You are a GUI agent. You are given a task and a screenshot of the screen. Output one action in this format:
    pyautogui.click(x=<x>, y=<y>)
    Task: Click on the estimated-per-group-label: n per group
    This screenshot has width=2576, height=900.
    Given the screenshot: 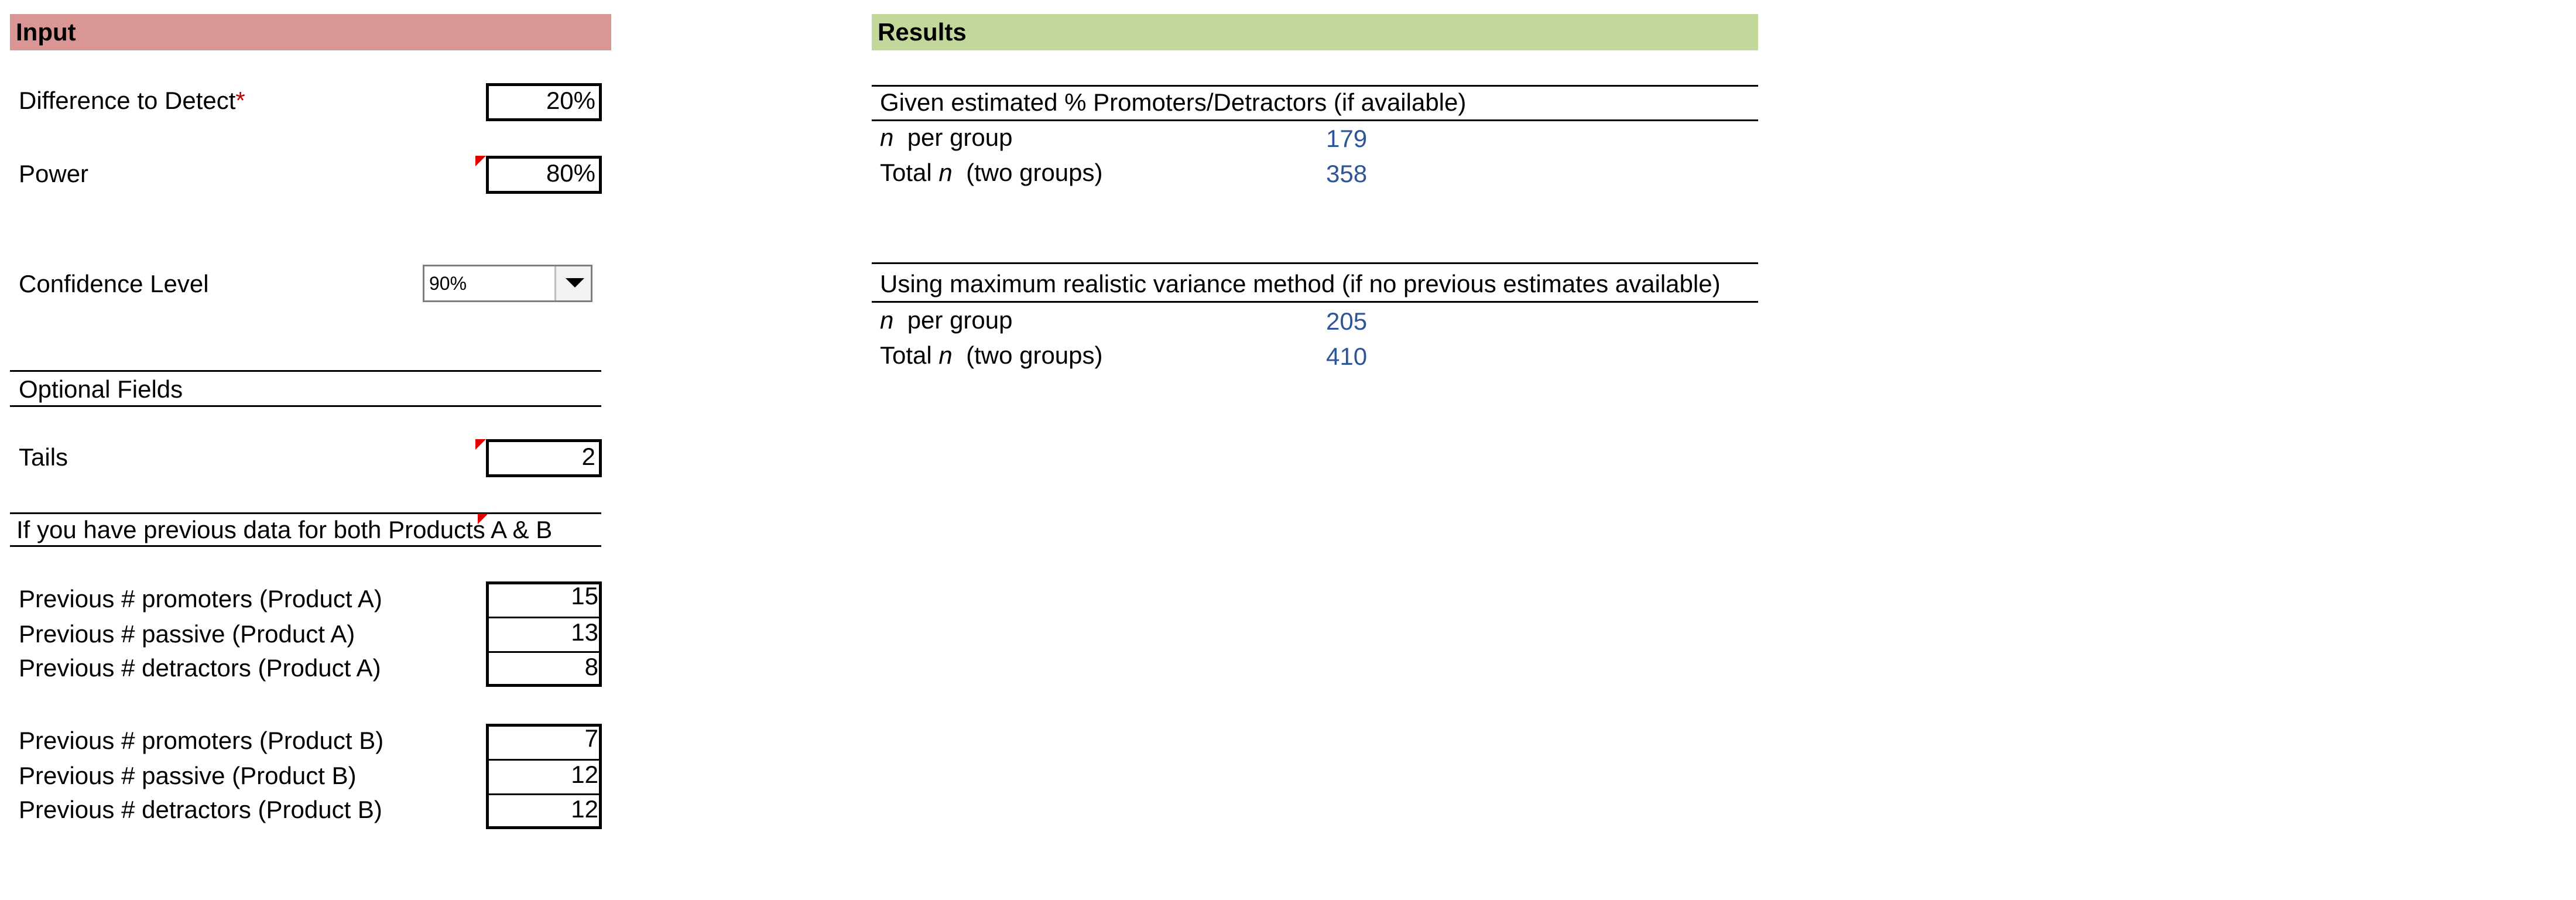 What is the action you would take?
    pyautogui.click(x=946, y=137)
    